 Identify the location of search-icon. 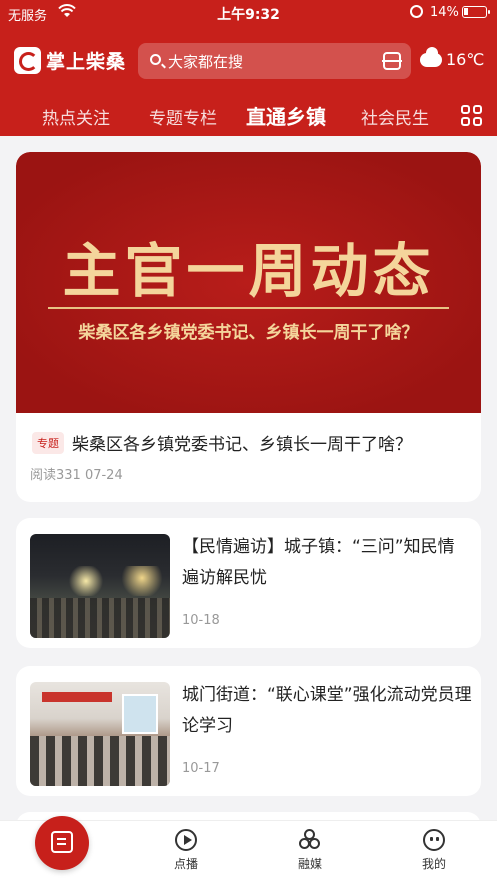
(155, 59).